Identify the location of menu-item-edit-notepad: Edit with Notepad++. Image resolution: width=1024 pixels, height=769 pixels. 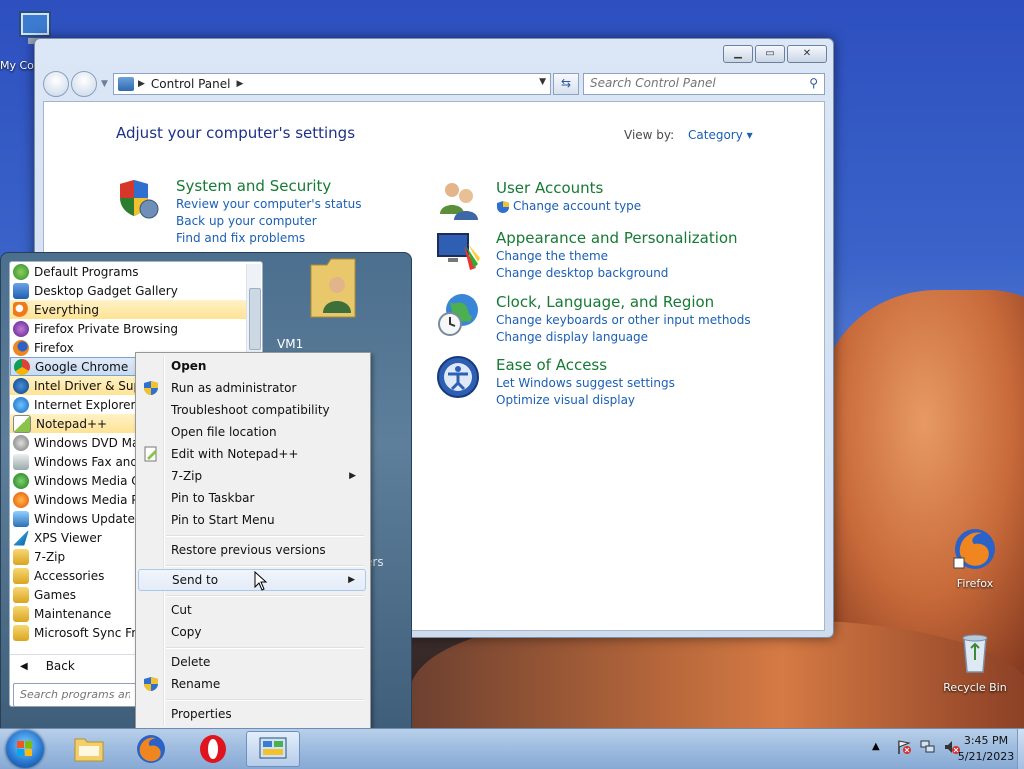
(252, 454).